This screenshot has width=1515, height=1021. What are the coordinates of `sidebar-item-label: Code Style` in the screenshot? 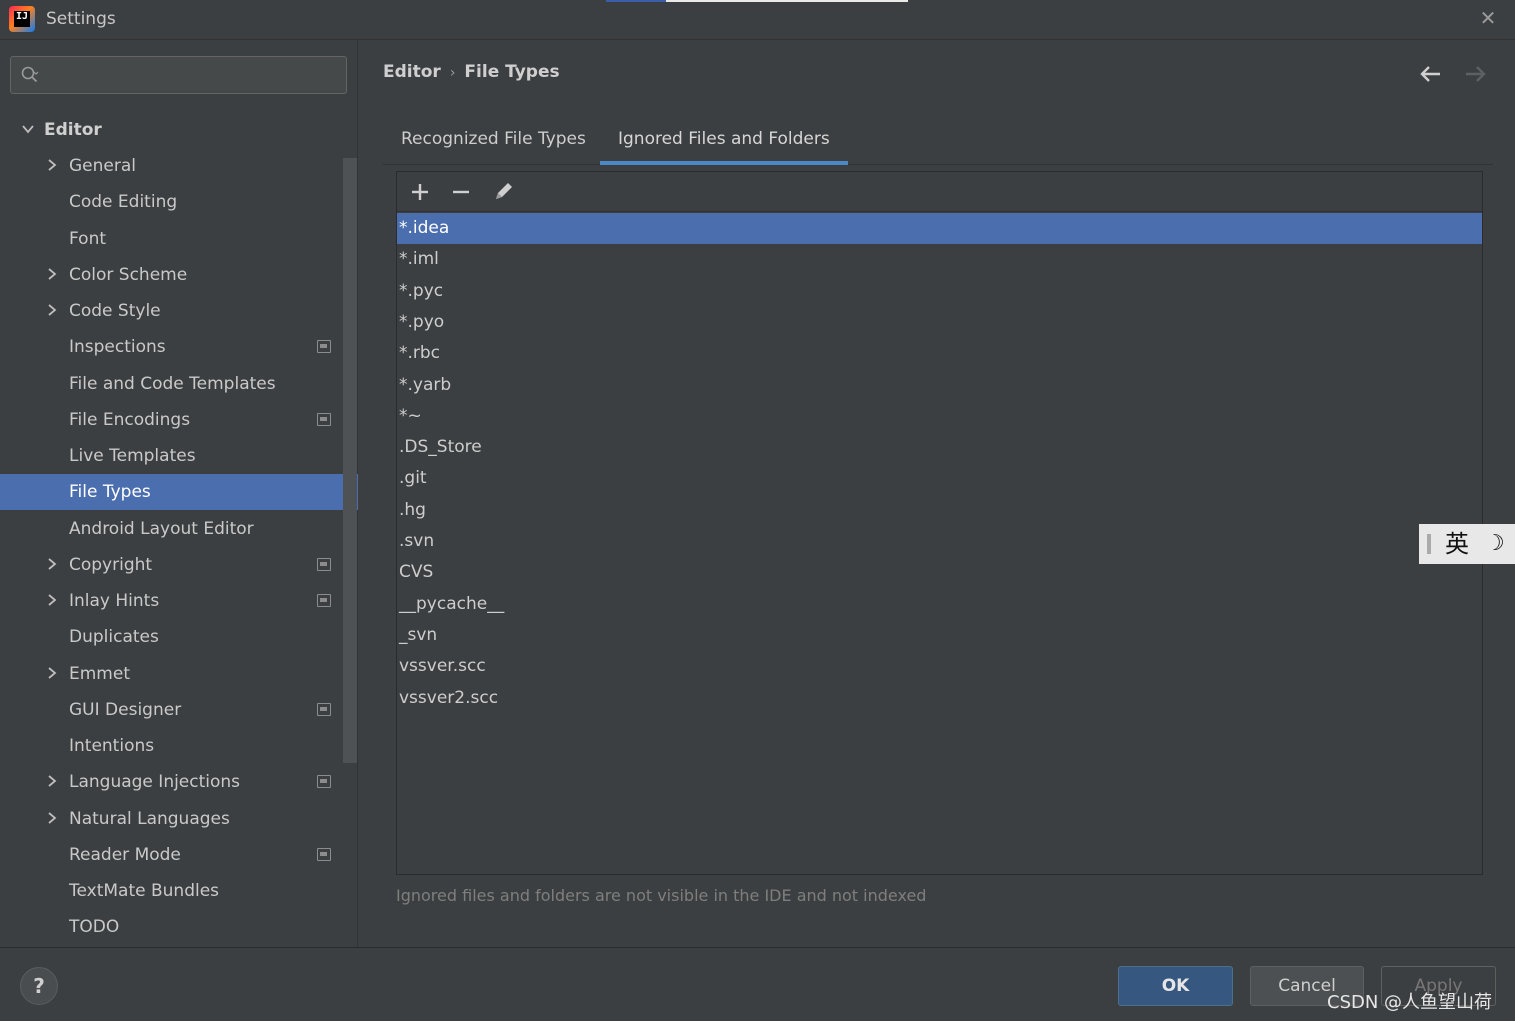 It's located at (115, 311).